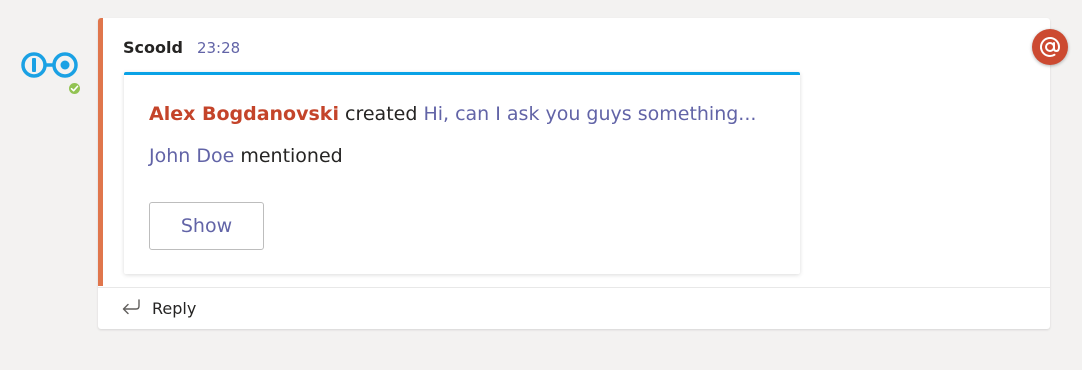  Describe the element at coordinates (381, 114) in the screenshot. I see `created-text: created` at that location.